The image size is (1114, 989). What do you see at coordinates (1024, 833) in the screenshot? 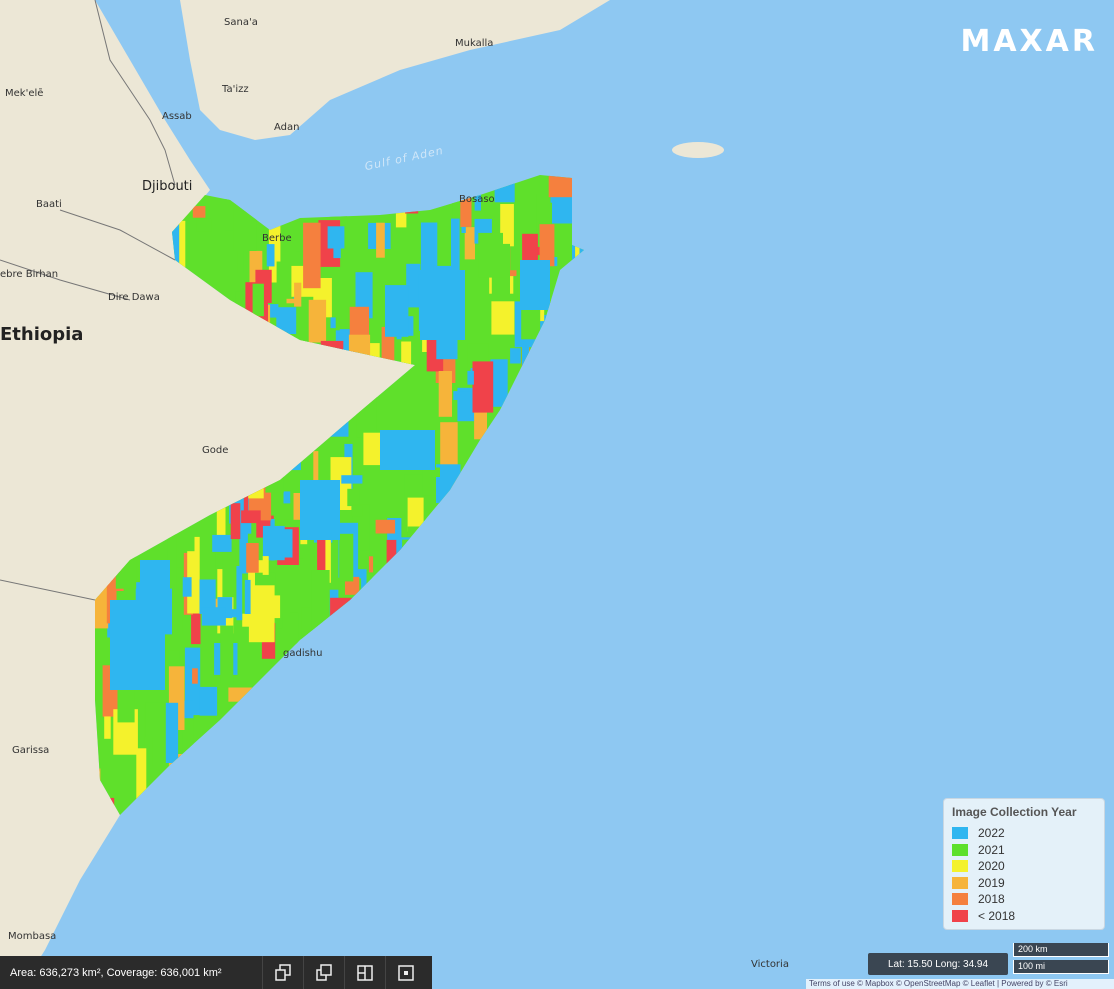
I see `legend-item: 2022` at bounding box center [1024, 833].